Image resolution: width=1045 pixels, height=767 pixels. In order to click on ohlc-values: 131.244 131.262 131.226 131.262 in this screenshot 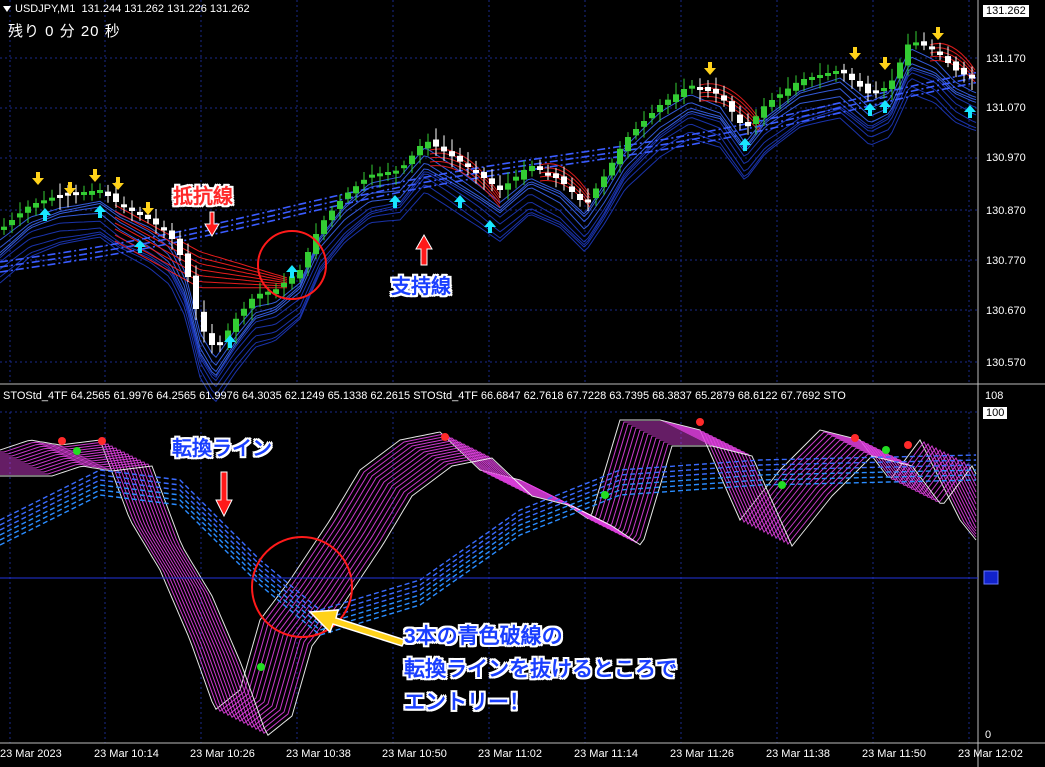, I will do `click(165, 9)`.